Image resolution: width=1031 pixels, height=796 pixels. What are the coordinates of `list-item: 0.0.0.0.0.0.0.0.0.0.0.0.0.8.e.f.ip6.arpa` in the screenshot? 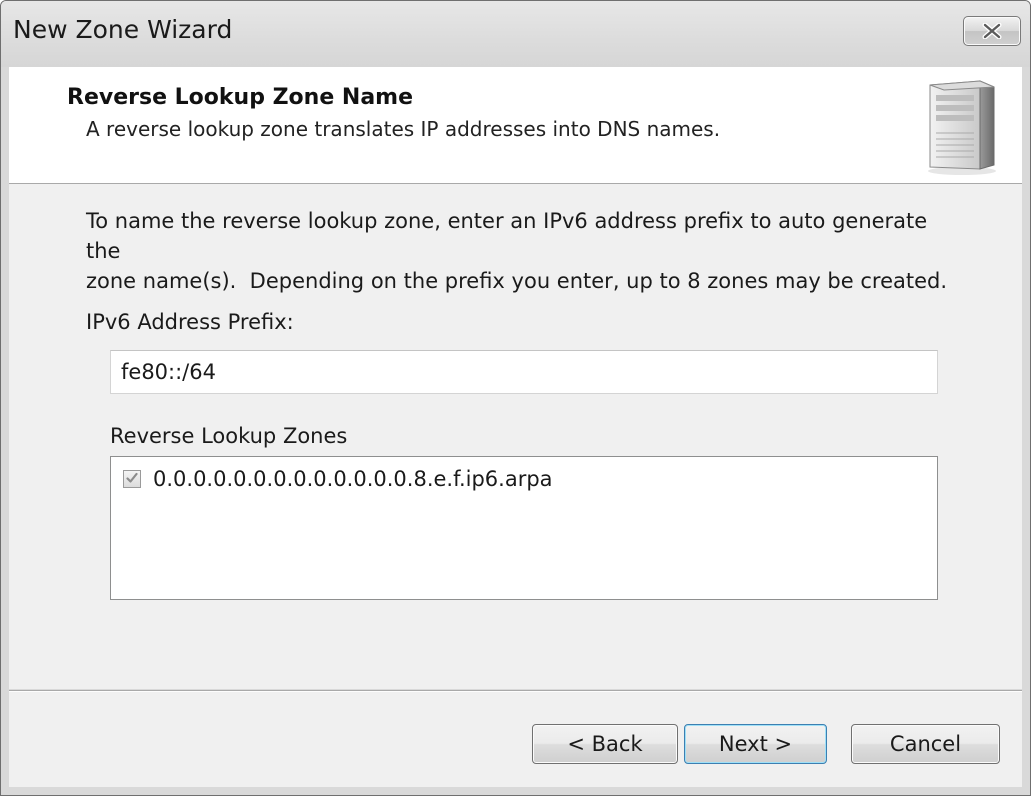 It's located at (338, 479).